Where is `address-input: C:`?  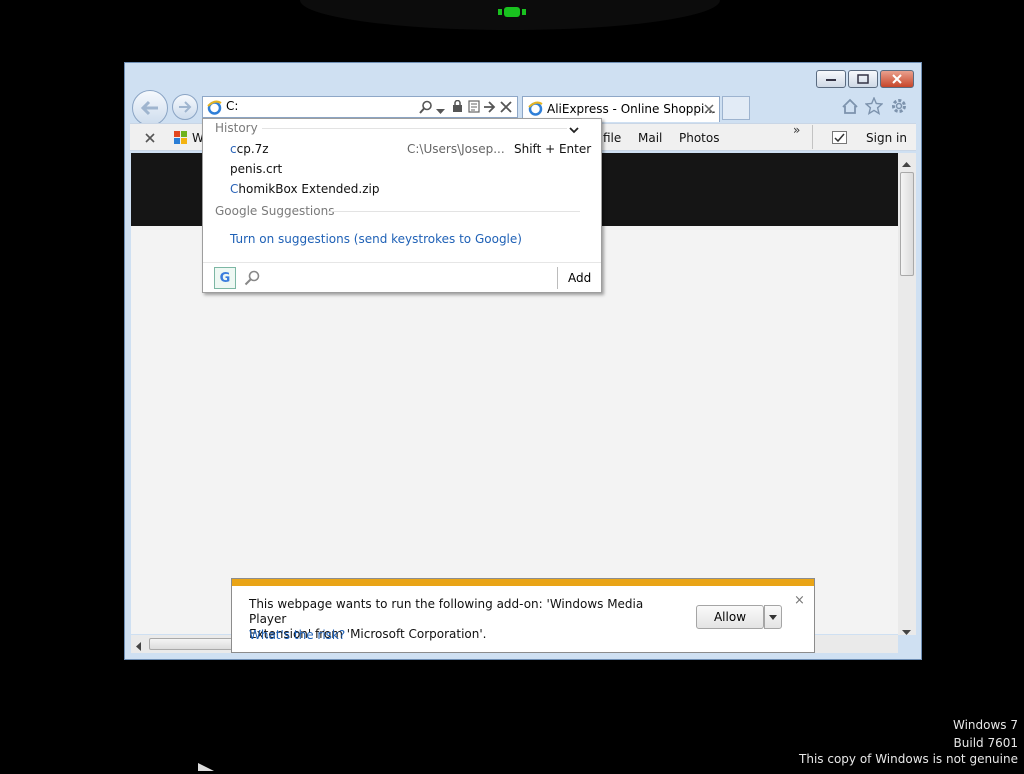 address-input: C: is located at coordinates (232, 106).